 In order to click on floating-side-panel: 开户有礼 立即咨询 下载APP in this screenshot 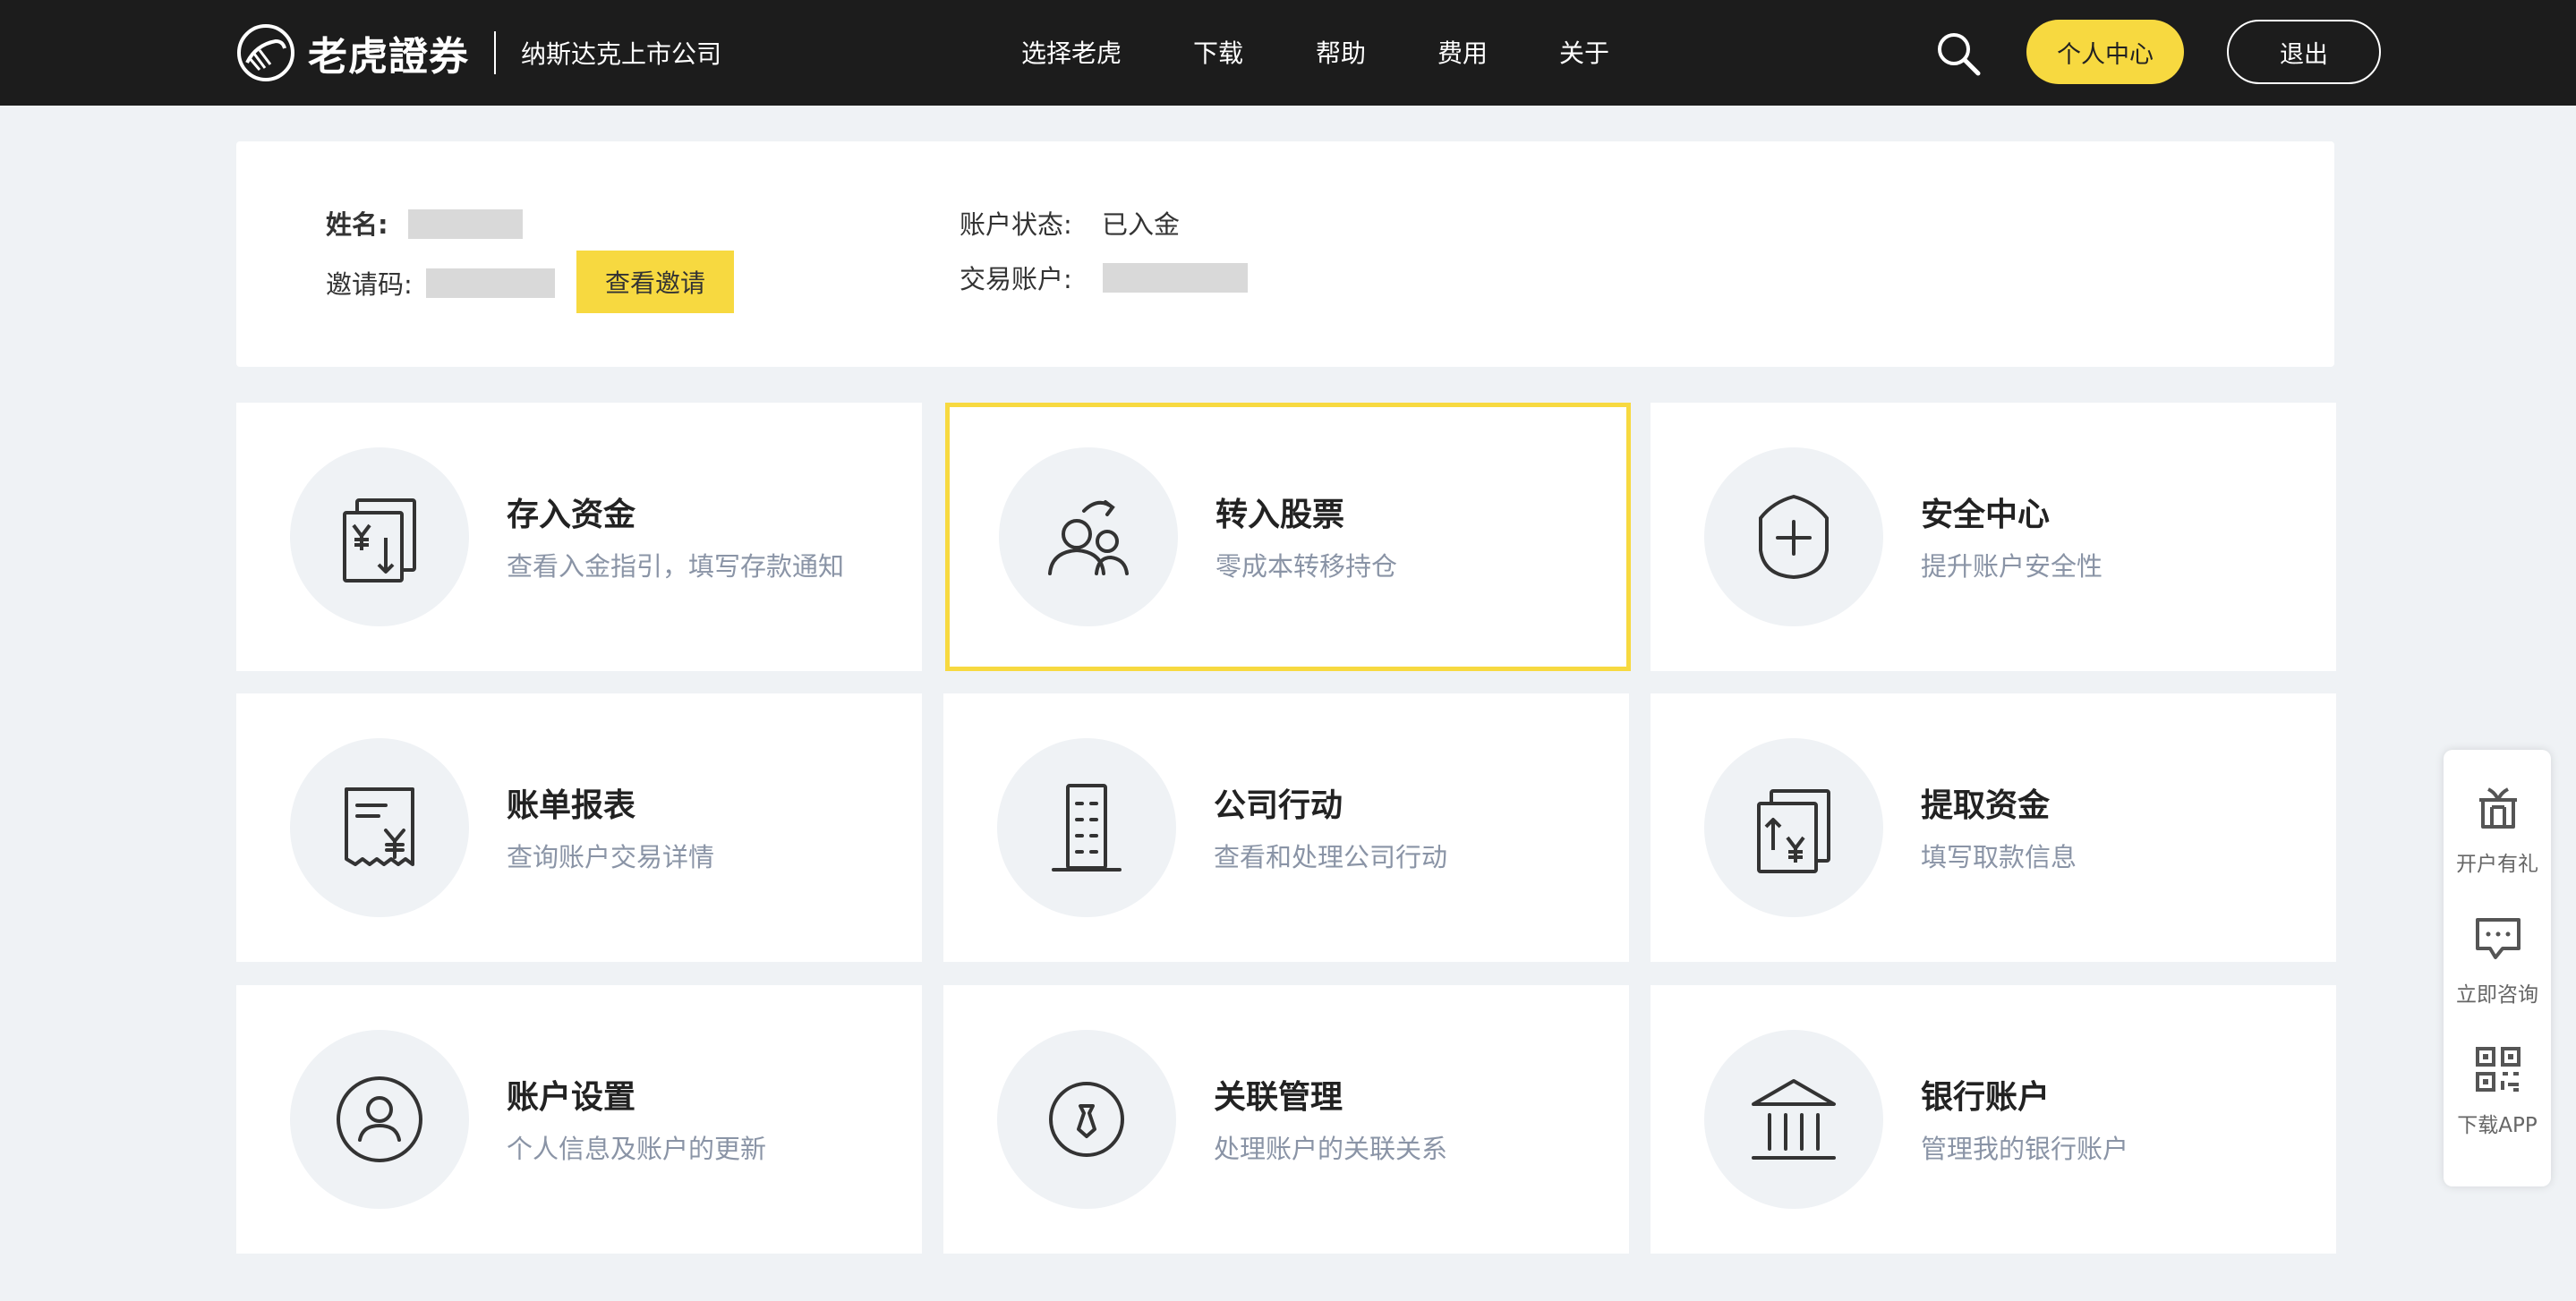, I will do `click(2497, 968)`.